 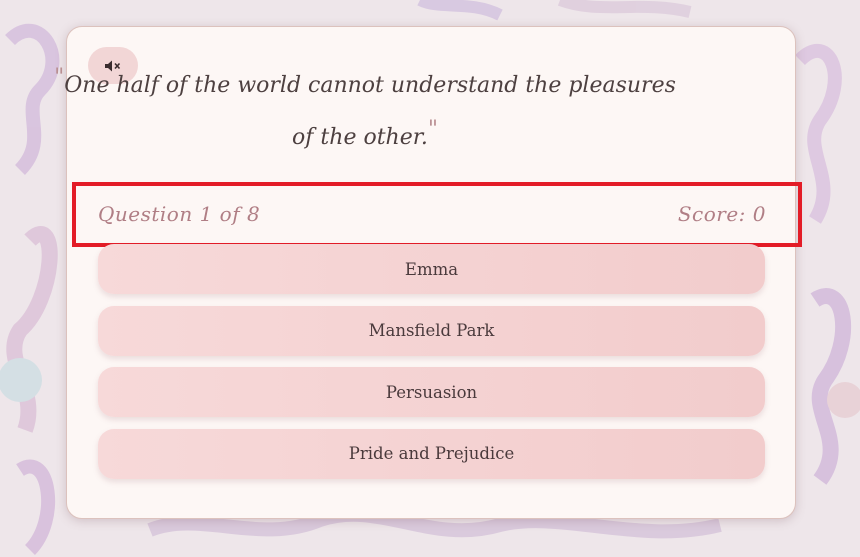 What do you see at coordinates (59, 77) in the screenshot?
I see `quote-open-mark: "` at bounding box center [59, 77].